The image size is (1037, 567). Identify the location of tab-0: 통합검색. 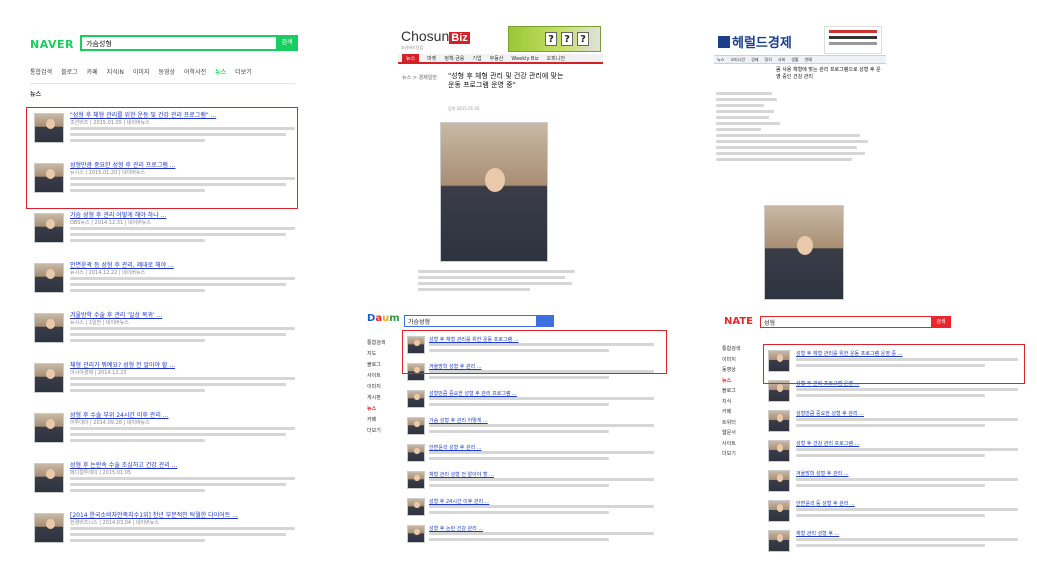
(41, 71).